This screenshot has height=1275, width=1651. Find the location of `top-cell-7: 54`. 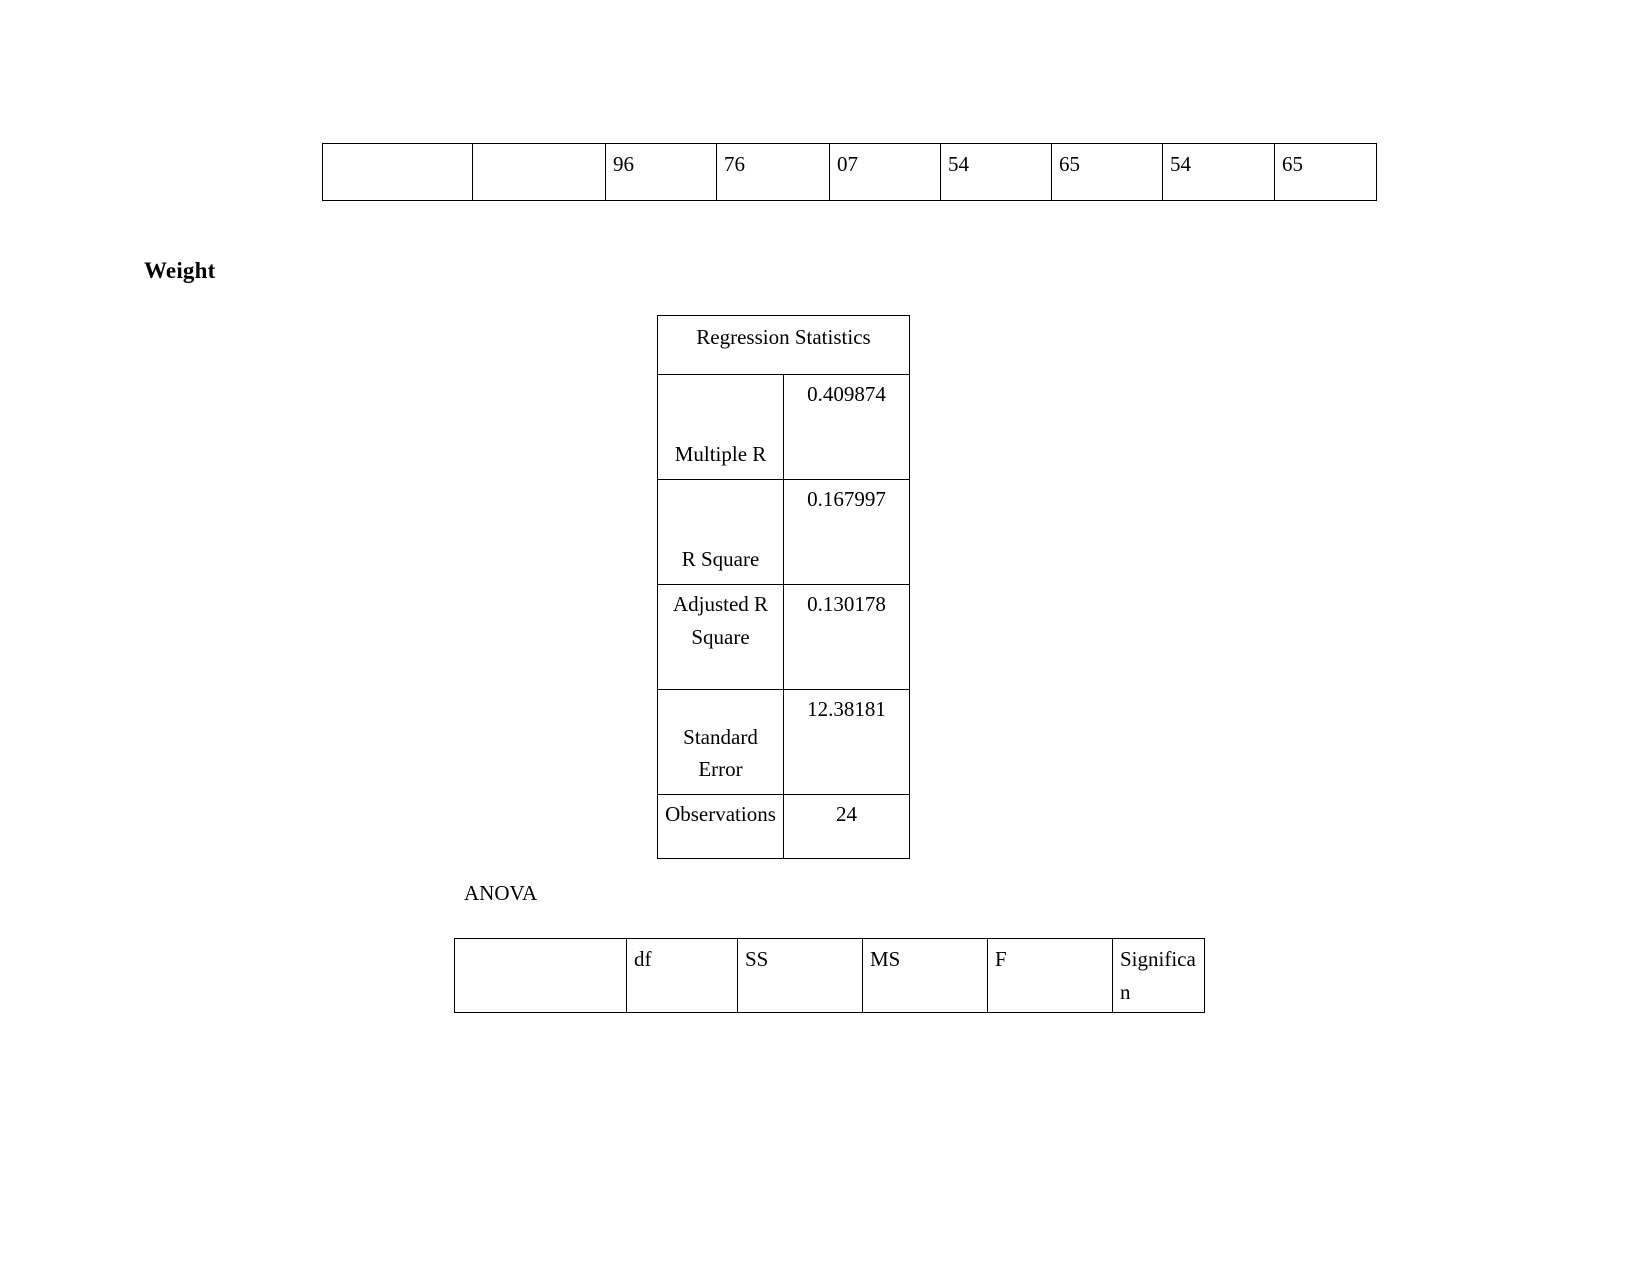

top-cell-7: 54 is located at coordinates (1218, 172).